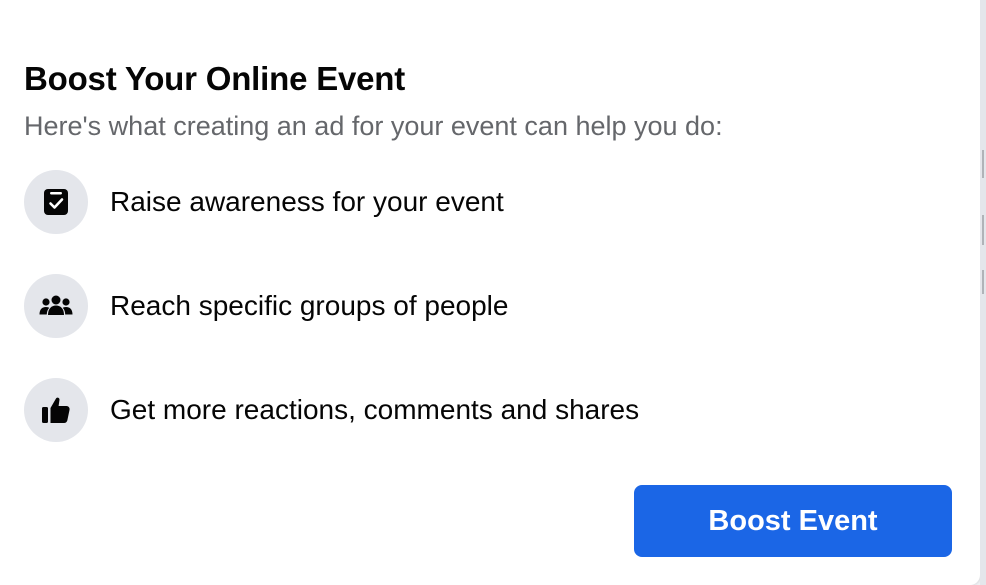 The height and width of the screenshot is (585, 986). What do you see at coordinates (56, 306) in the screenshot?
I see `people-group-icon` at bounding box center [56, 306].